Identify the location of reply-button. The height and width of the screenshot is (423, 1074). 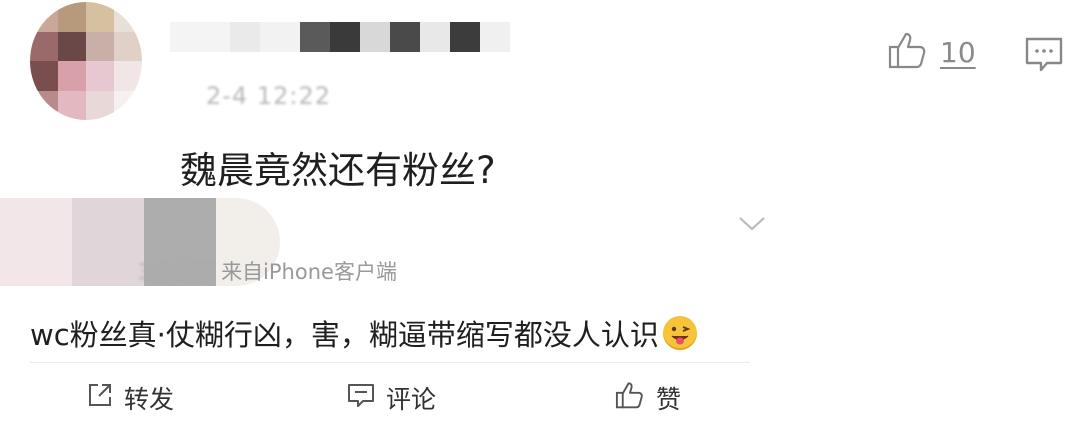
(1044, 57).